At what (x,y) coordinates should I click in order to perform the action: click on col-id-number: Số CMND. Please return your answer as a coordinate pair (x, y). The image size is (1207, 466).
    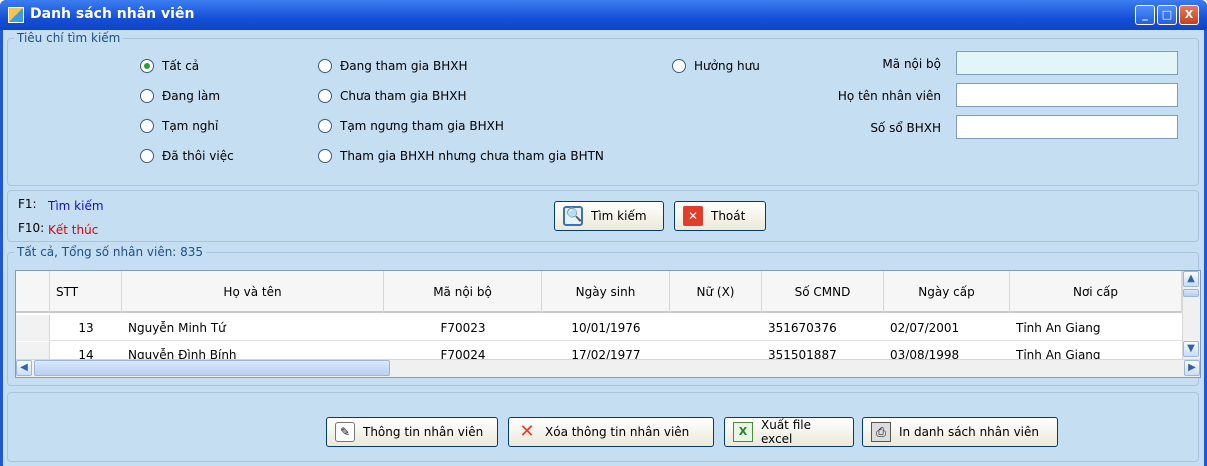
    Looking at the image, I should click on (823, 292).